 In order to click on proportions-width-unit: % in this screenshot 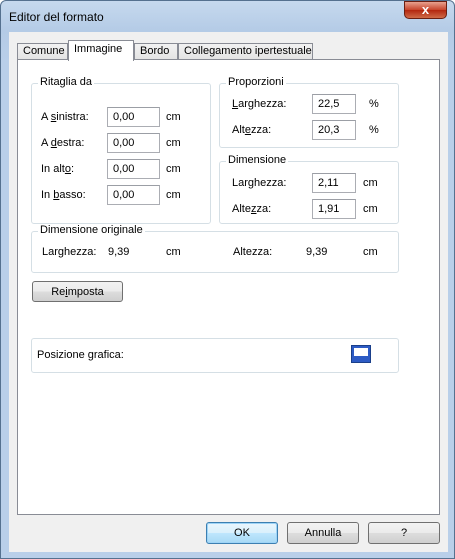, I will do `click(374, 104)`.